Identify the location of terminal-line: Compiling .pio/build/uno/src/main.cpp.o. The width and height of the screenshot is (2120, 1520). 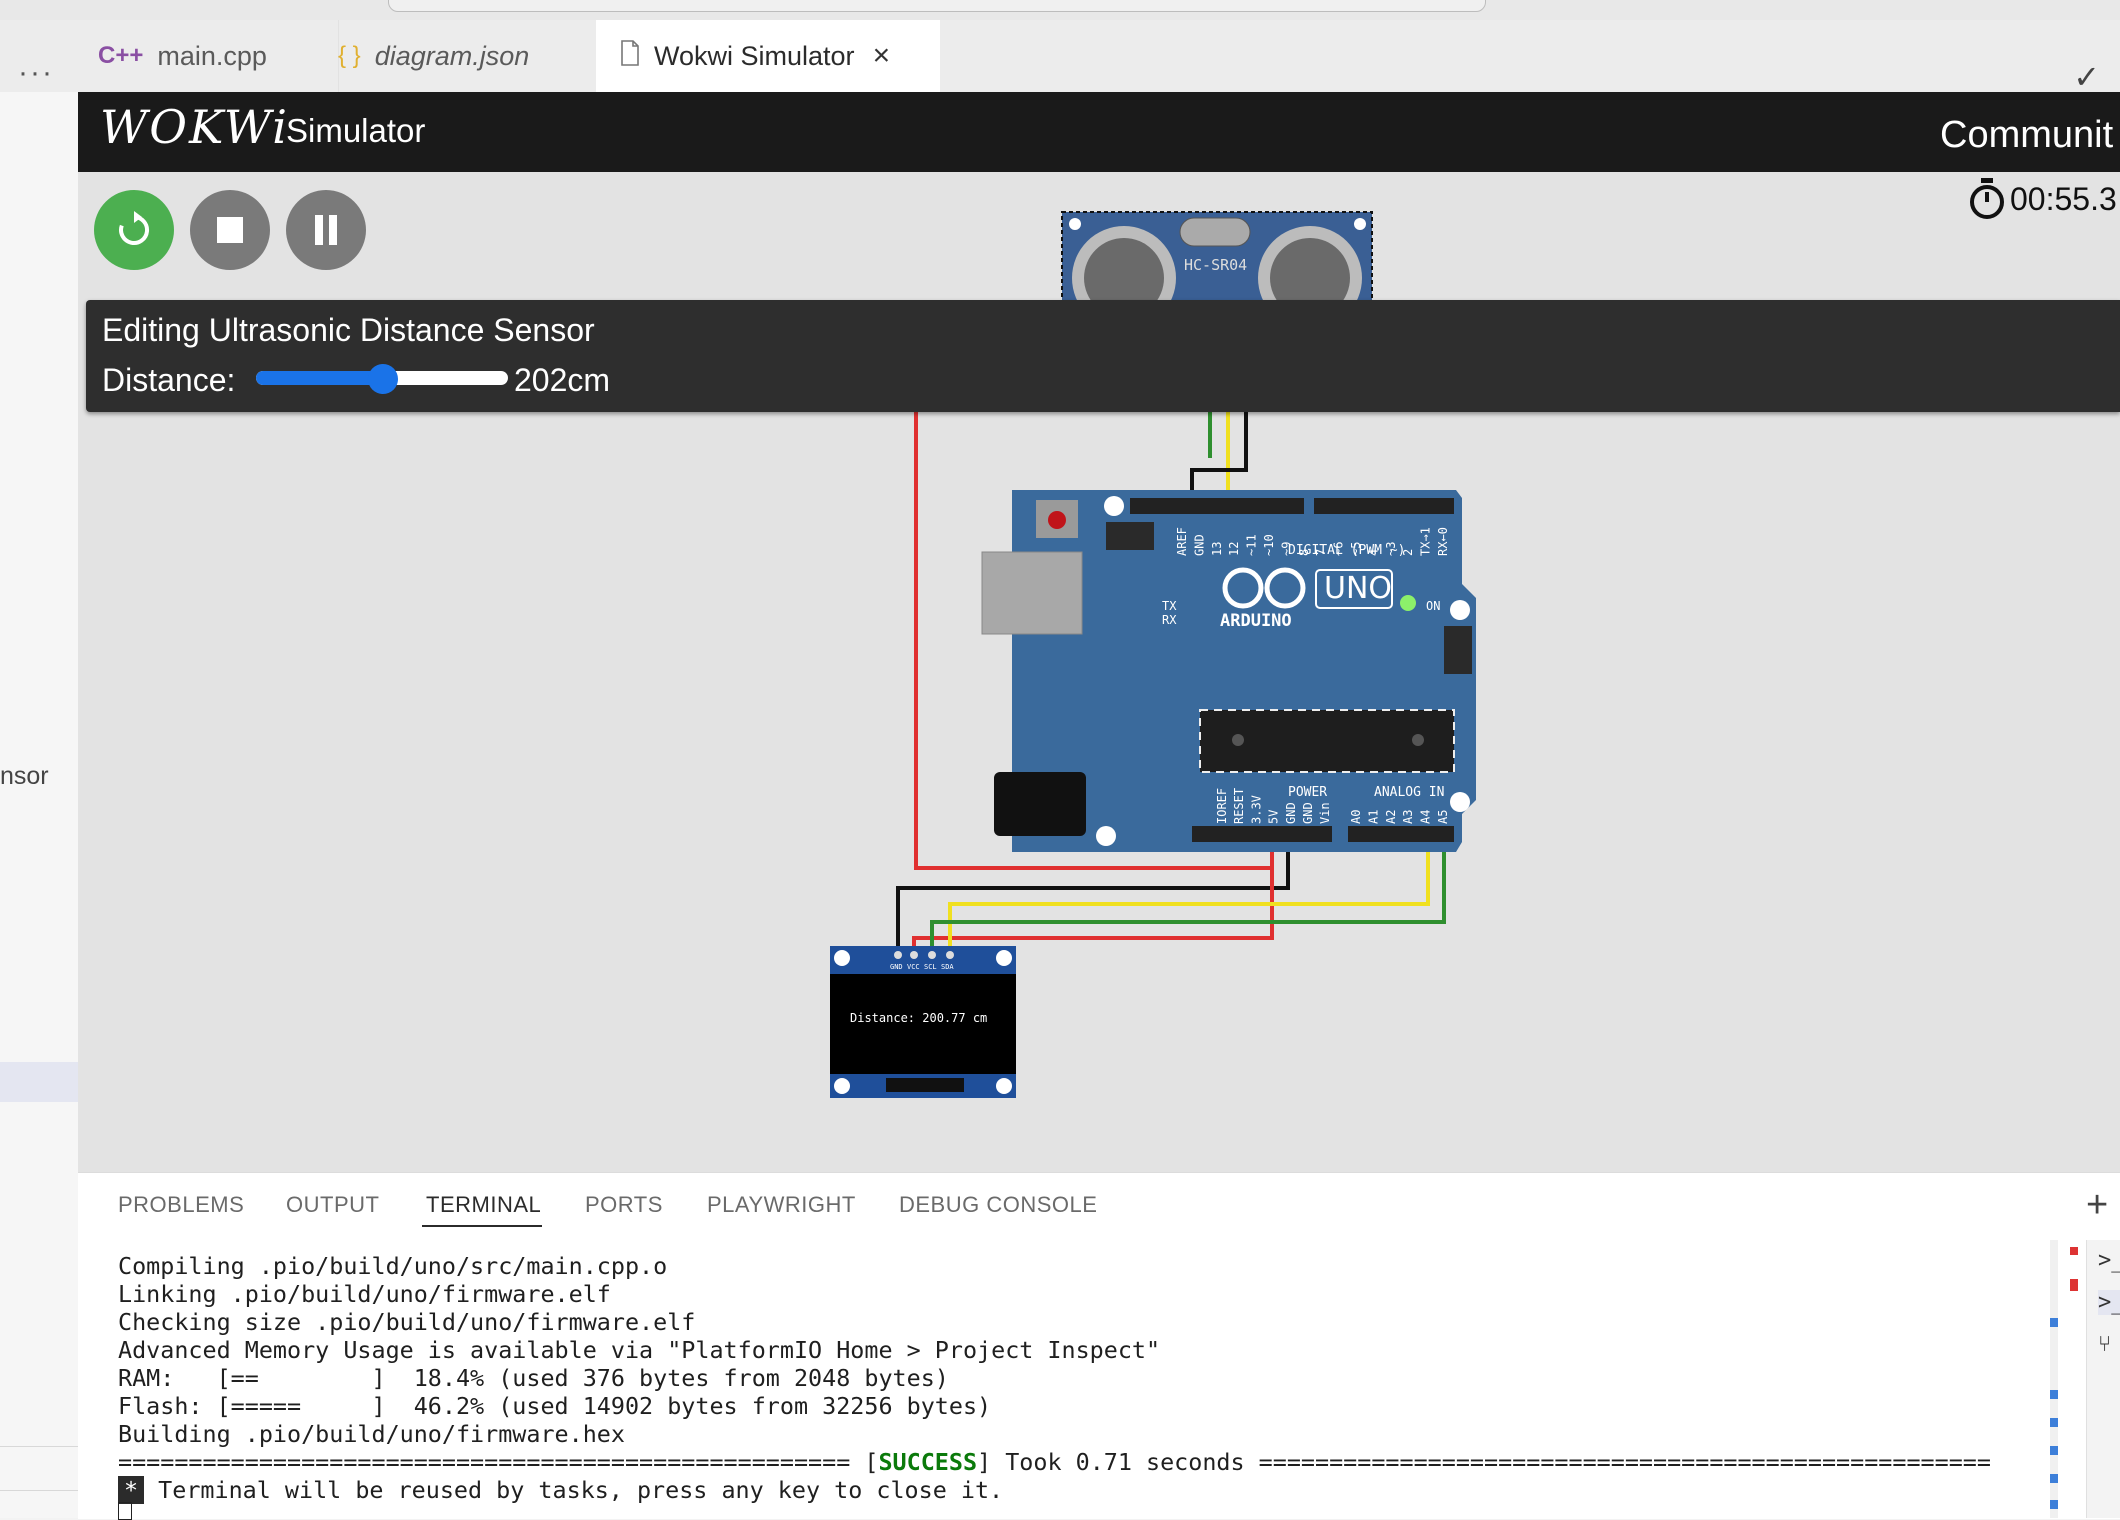
(393, 1266).